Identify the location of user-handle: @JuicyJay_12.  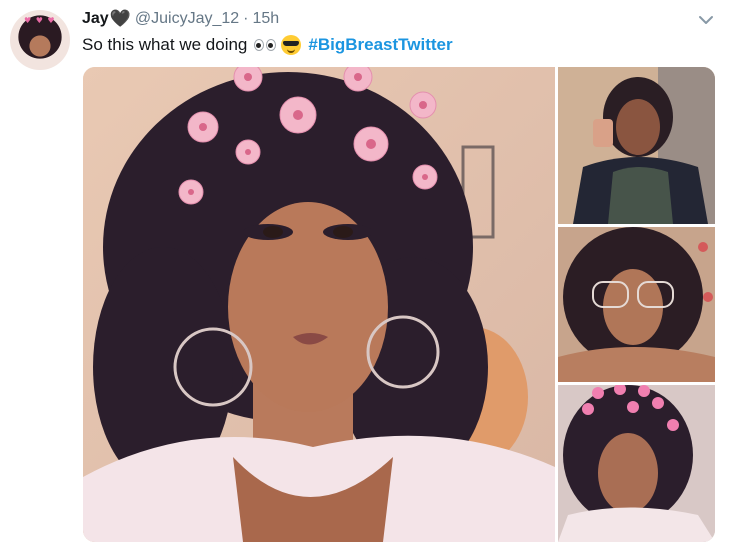
(187, 19).